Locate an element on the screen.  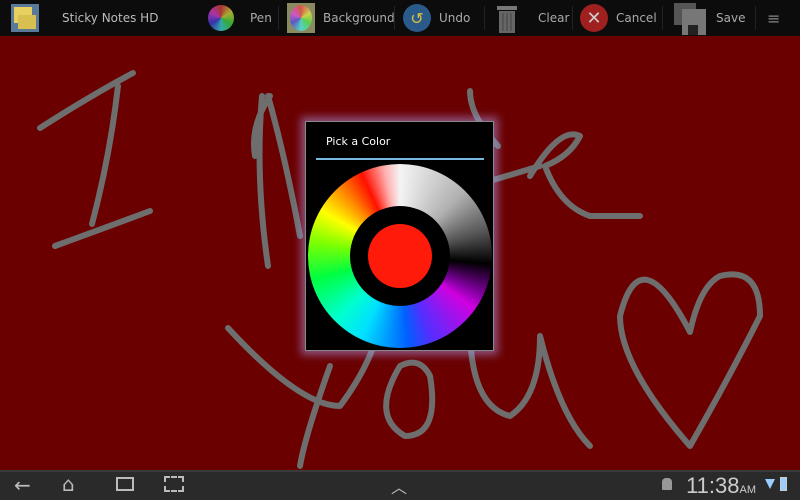
status-clock: 11:38AM is located at coordinates (721, 486).